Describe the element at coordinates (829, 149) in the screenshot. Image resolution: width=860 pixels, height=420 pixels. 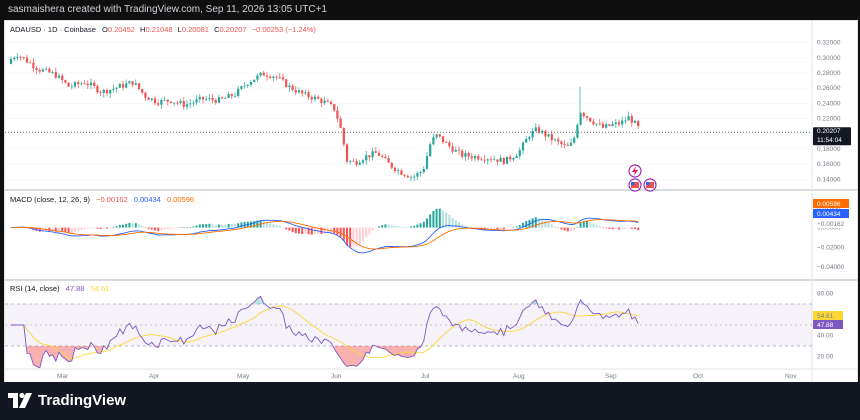
I see `price-tick-label: 0.18000` at that location.